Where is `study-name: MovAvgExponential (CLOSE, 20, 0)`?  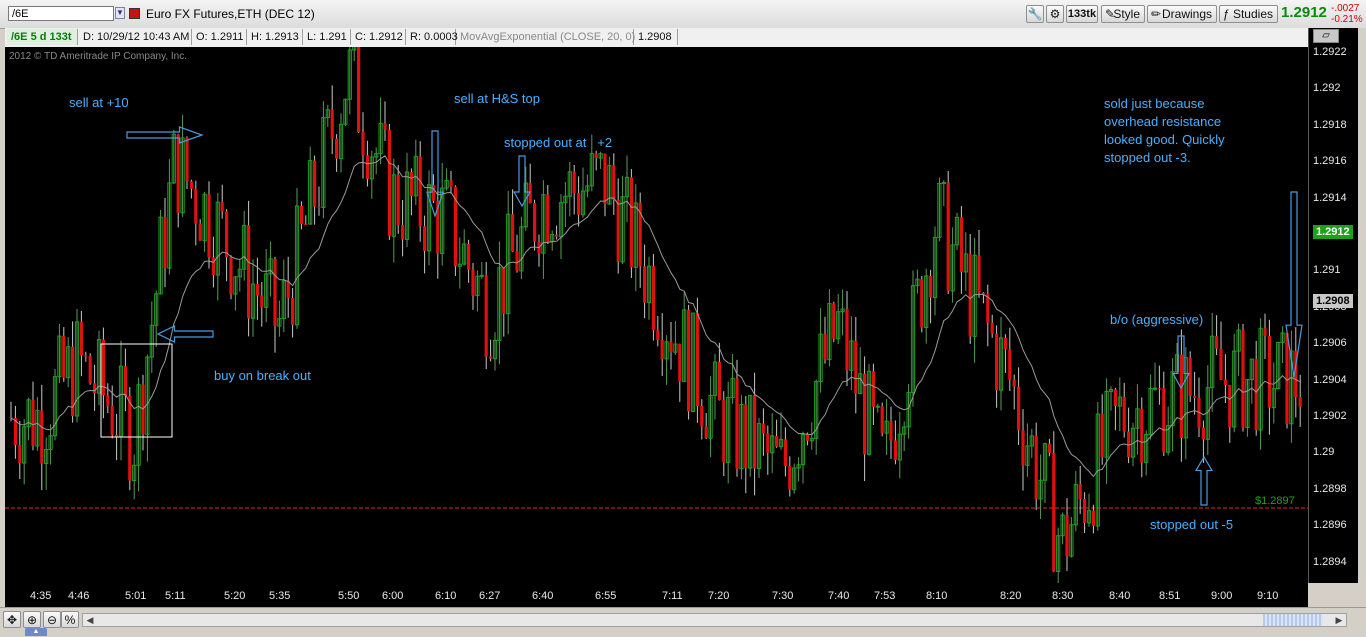 study-name: MovAvgExponential (CLOSE, 20, 0) is located at coordinates (545, 37).